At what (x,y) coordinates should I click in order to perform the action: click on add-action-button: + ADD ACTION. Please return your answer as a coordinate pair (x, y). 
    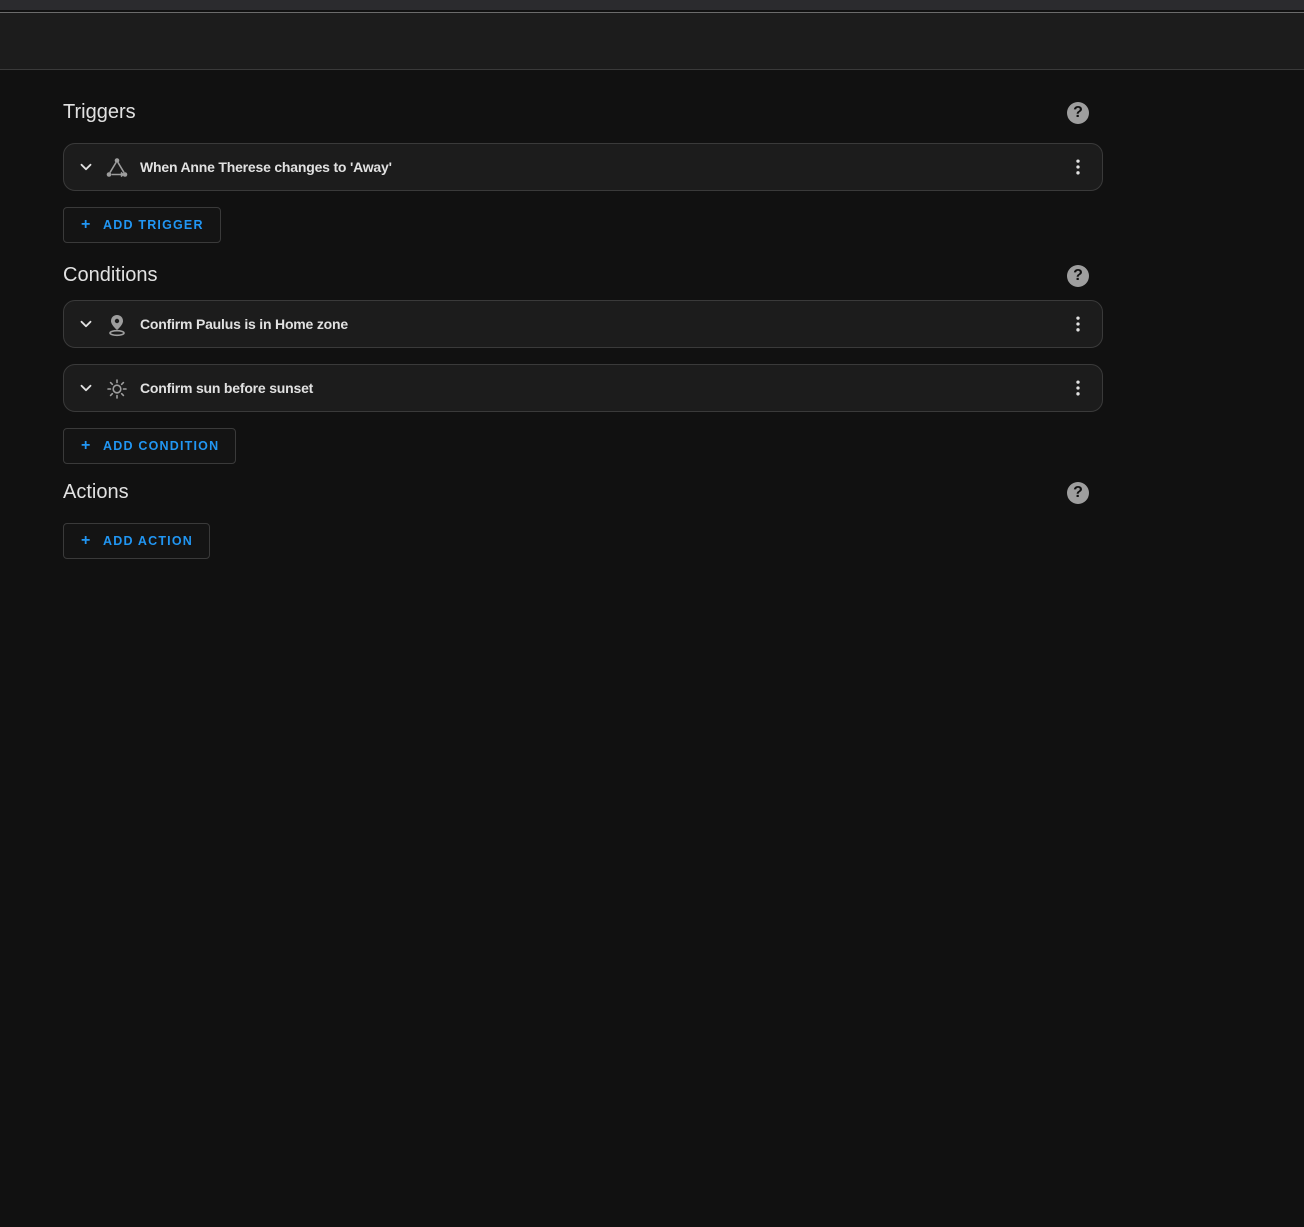
    Looking at the image, I should click on (137, 541).